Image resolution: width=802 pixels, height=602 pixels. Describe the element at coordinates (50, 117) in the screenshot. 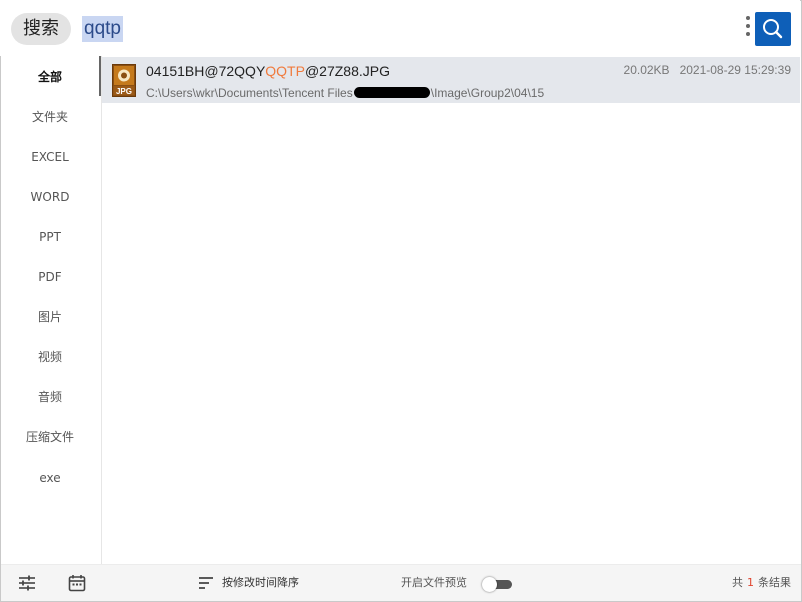

I see `sidebar-item-folder: 文件夹` at that location.